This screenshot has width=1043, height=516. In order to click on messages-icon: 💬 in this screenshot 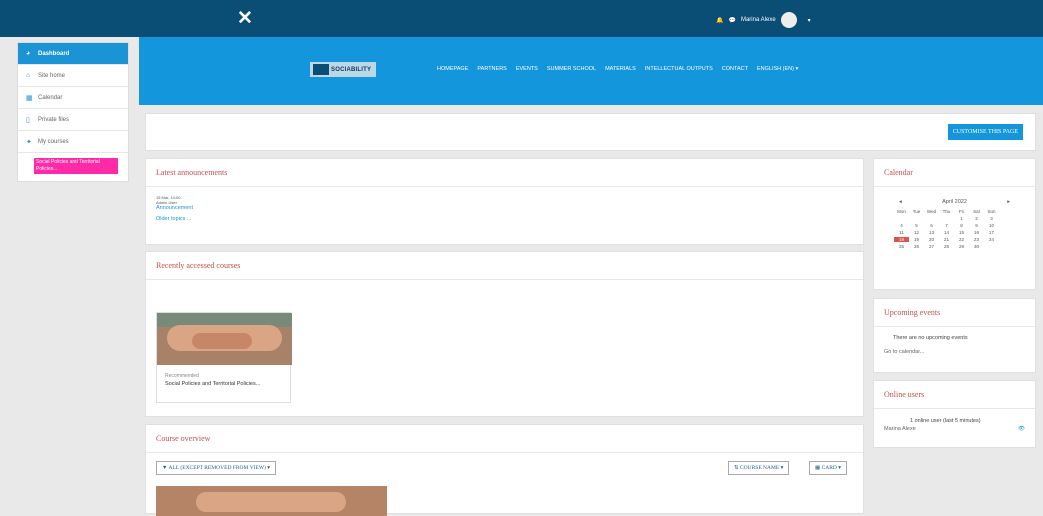, I will do `click(731, 20)`.